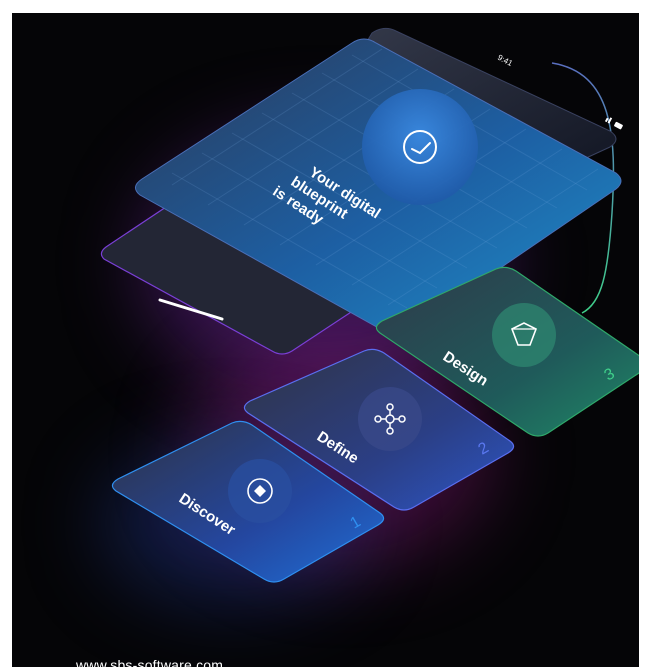  Describe the element at coordinates (390, 419) in the screenshot. I see `define-icon-circle` at that location.